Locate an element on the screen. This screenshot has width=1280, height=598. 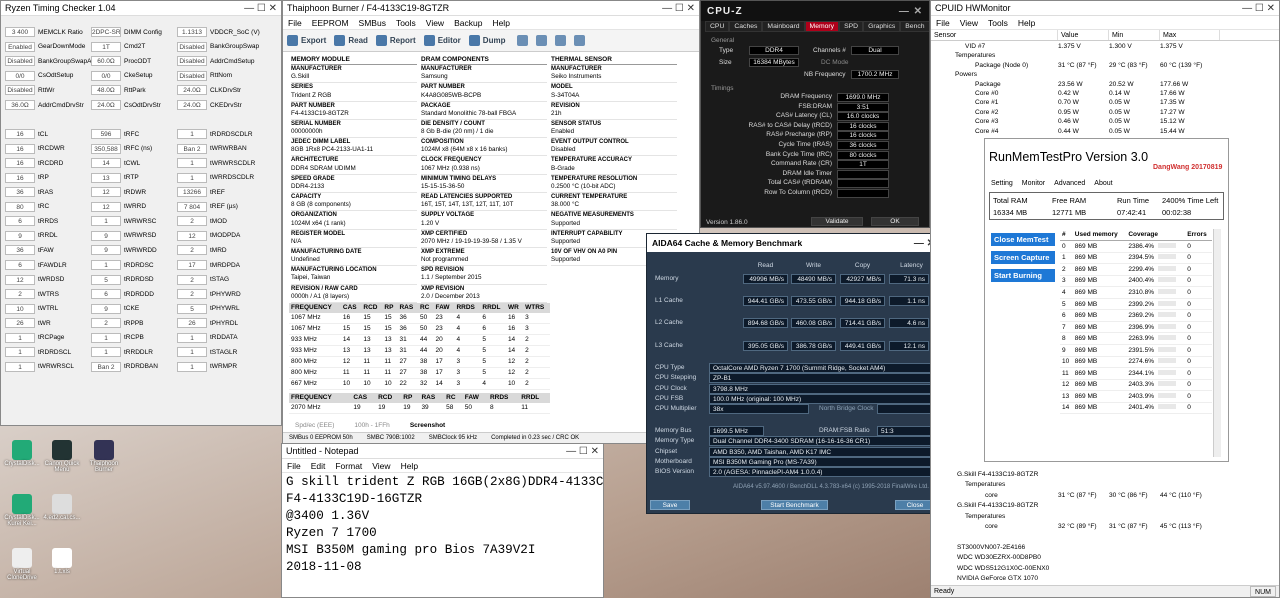
tpb-title: Thaiphoon Burner / F4-4133C19-8GTZR is located at coordinates (368, 8).